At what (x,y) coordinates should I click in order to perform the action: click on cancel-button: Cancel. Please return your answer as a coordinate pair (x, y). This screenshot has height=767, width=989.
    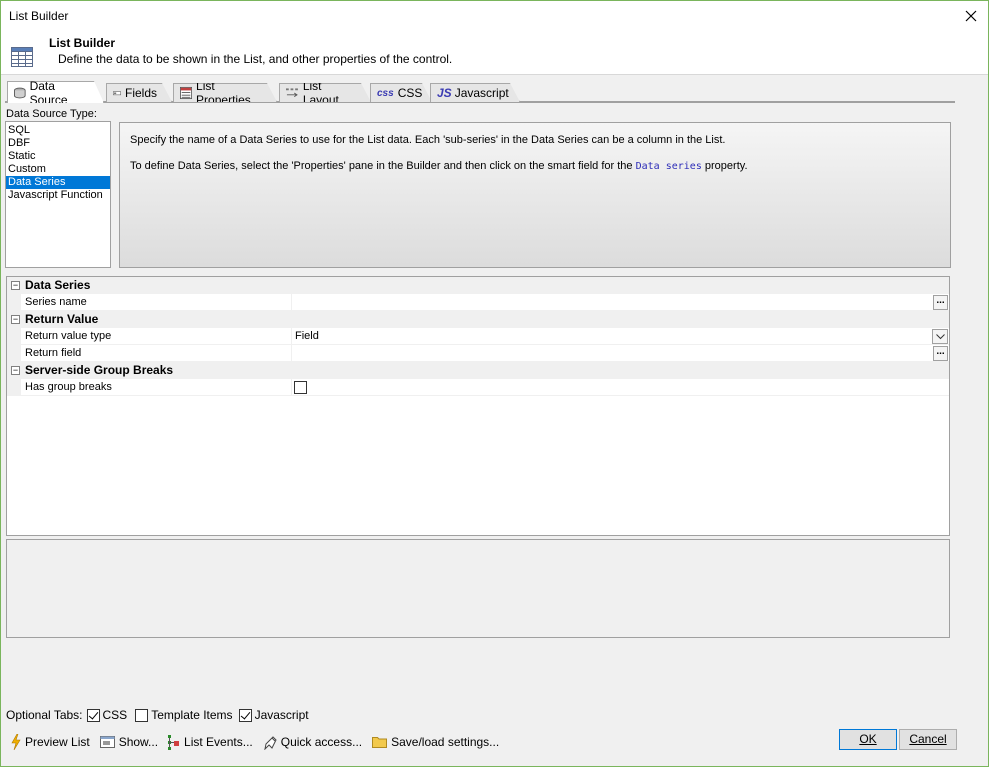
    Looking at the image, I should click on (928, 739).